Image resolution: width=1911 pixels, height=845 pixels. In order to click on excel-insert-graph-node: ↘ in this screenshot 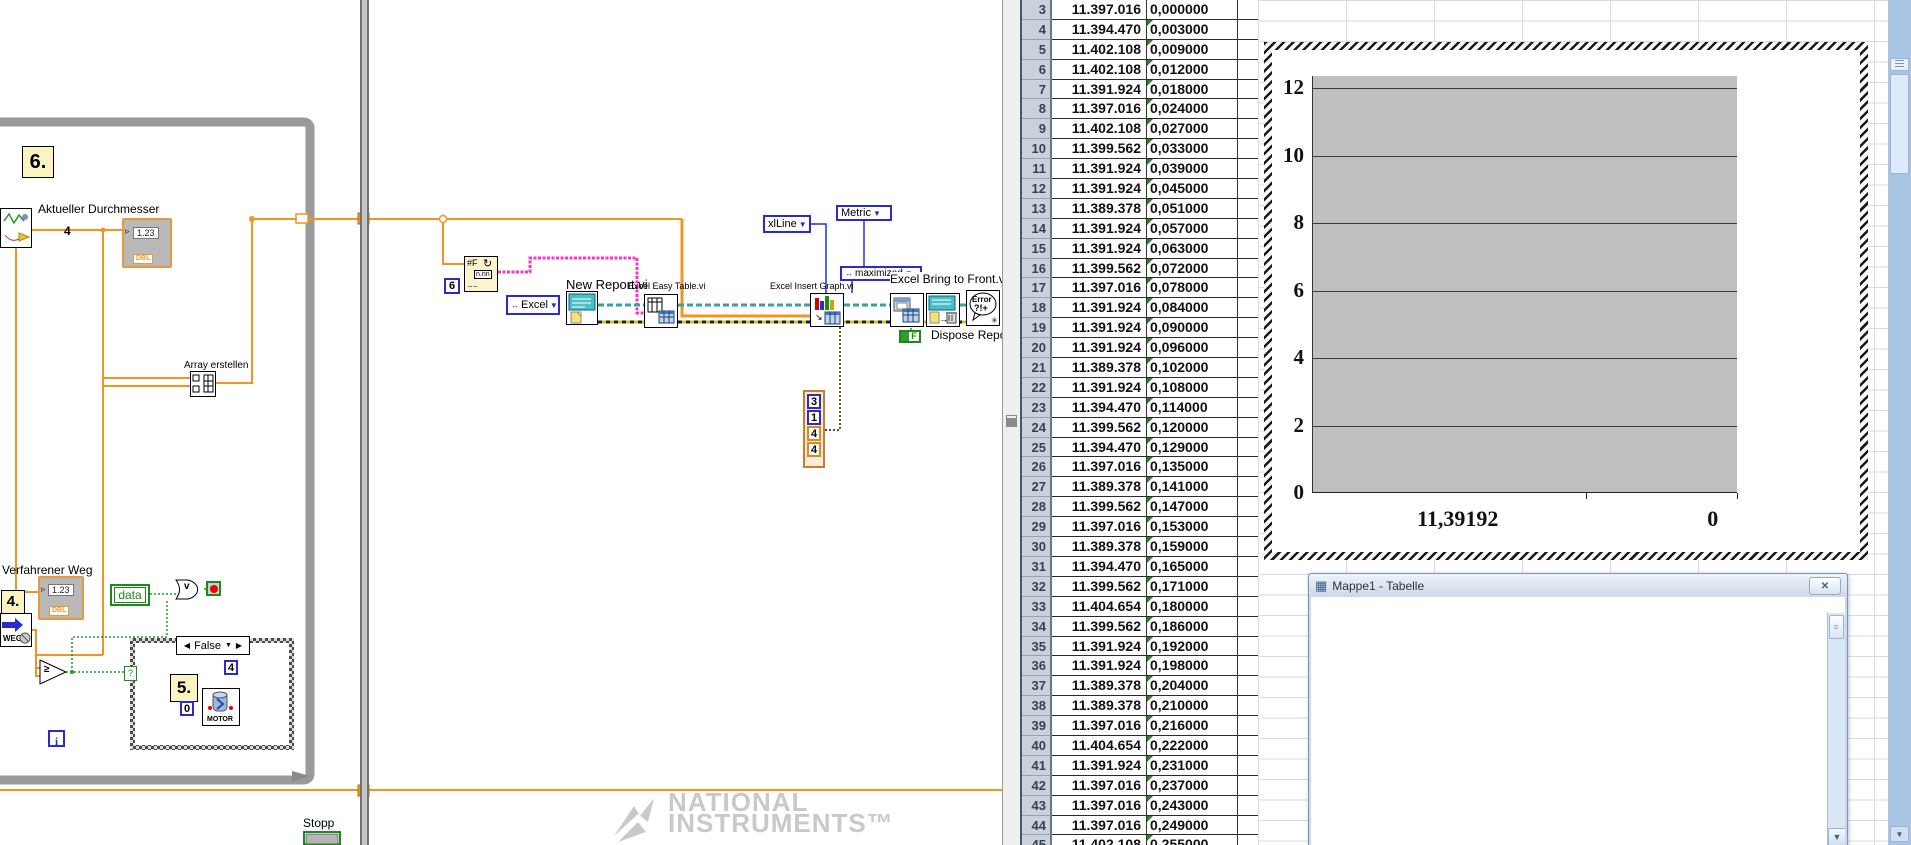, I will do `click(827, 310)`.